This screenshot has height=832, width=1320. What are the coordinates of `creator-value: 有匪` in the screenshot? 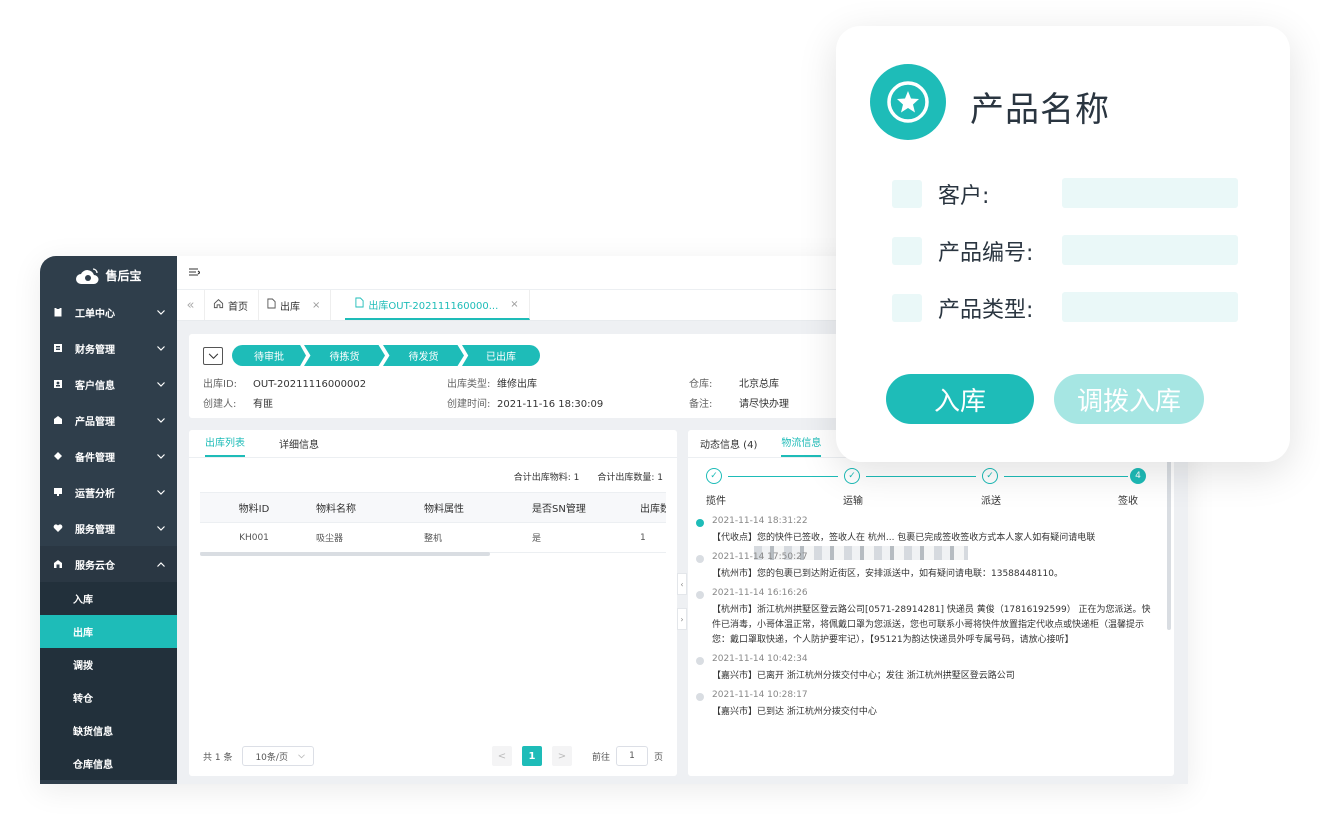 It's located at (263, 404).